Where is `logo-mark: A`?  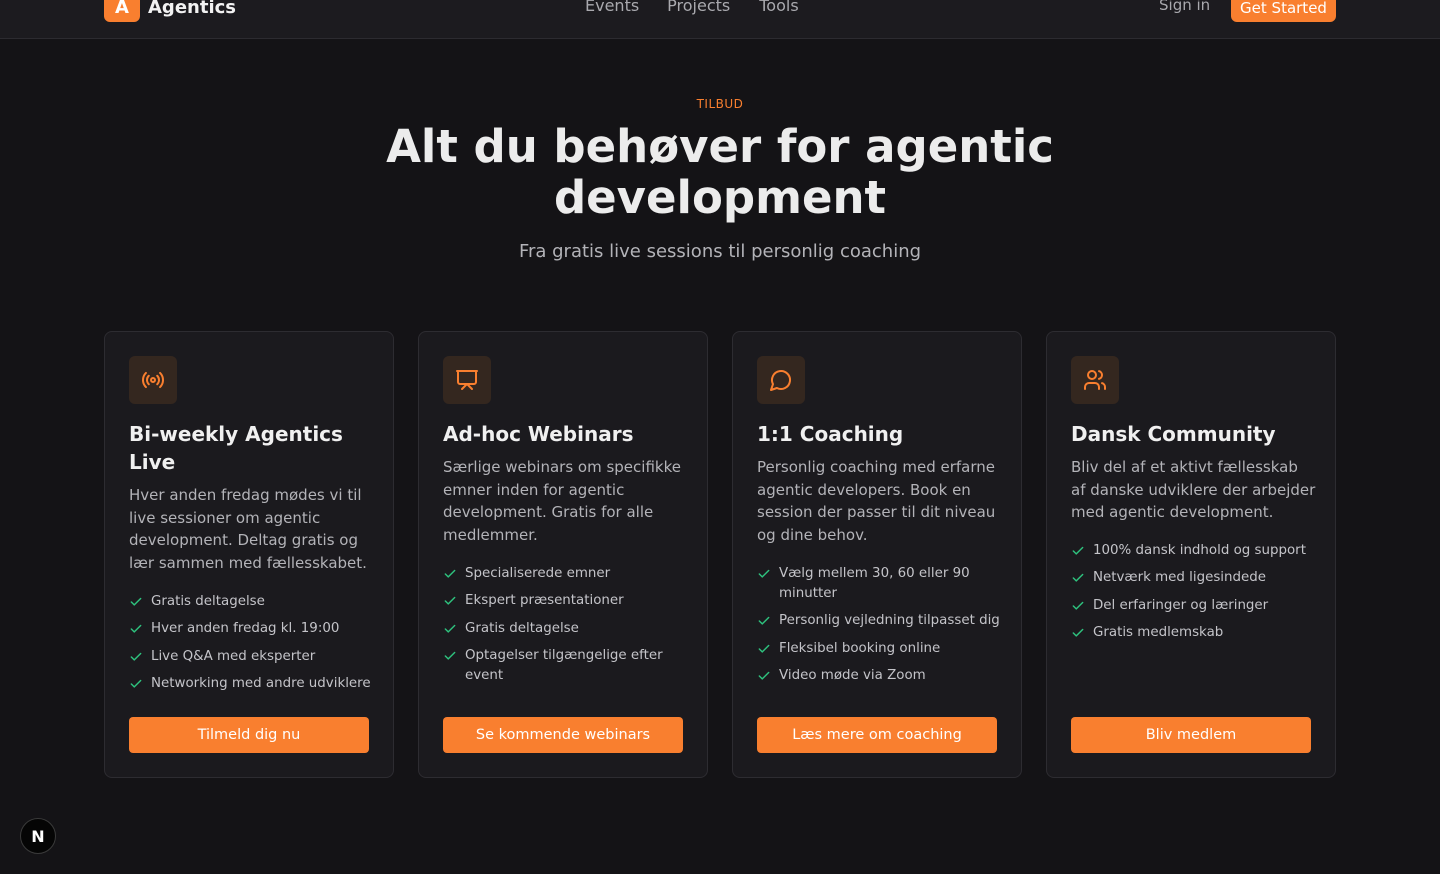
logo-mark: A is located at coordinates (122, 11).